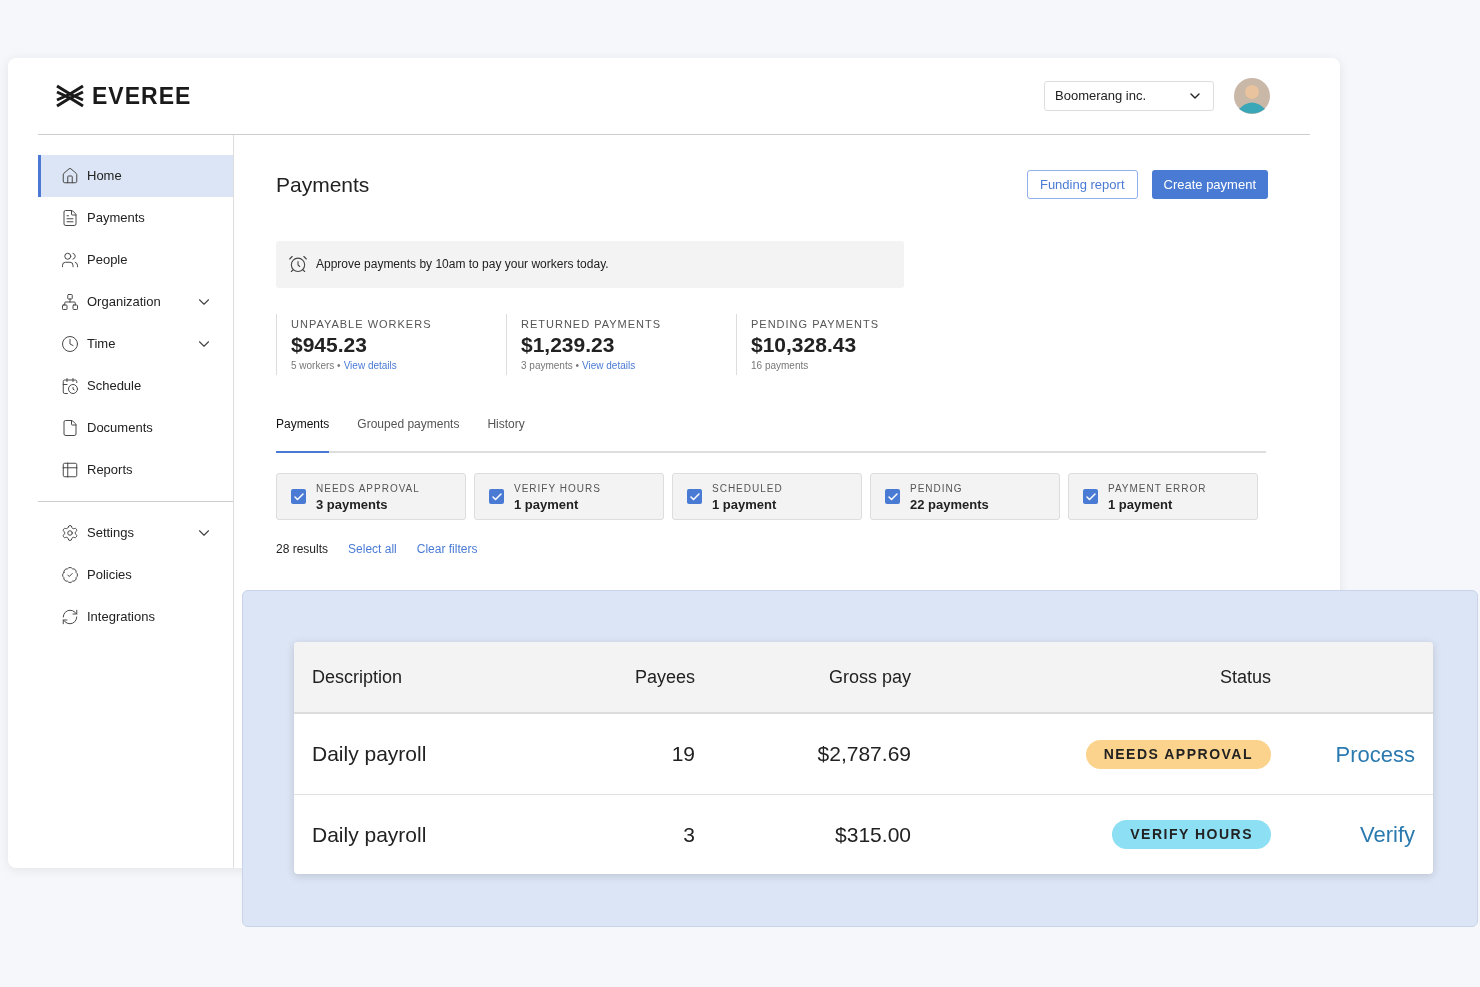  Describe the element at coordinates (368, 488) in the screenshot. I see `filter-label: NEEDS APPROVAL` at that location.